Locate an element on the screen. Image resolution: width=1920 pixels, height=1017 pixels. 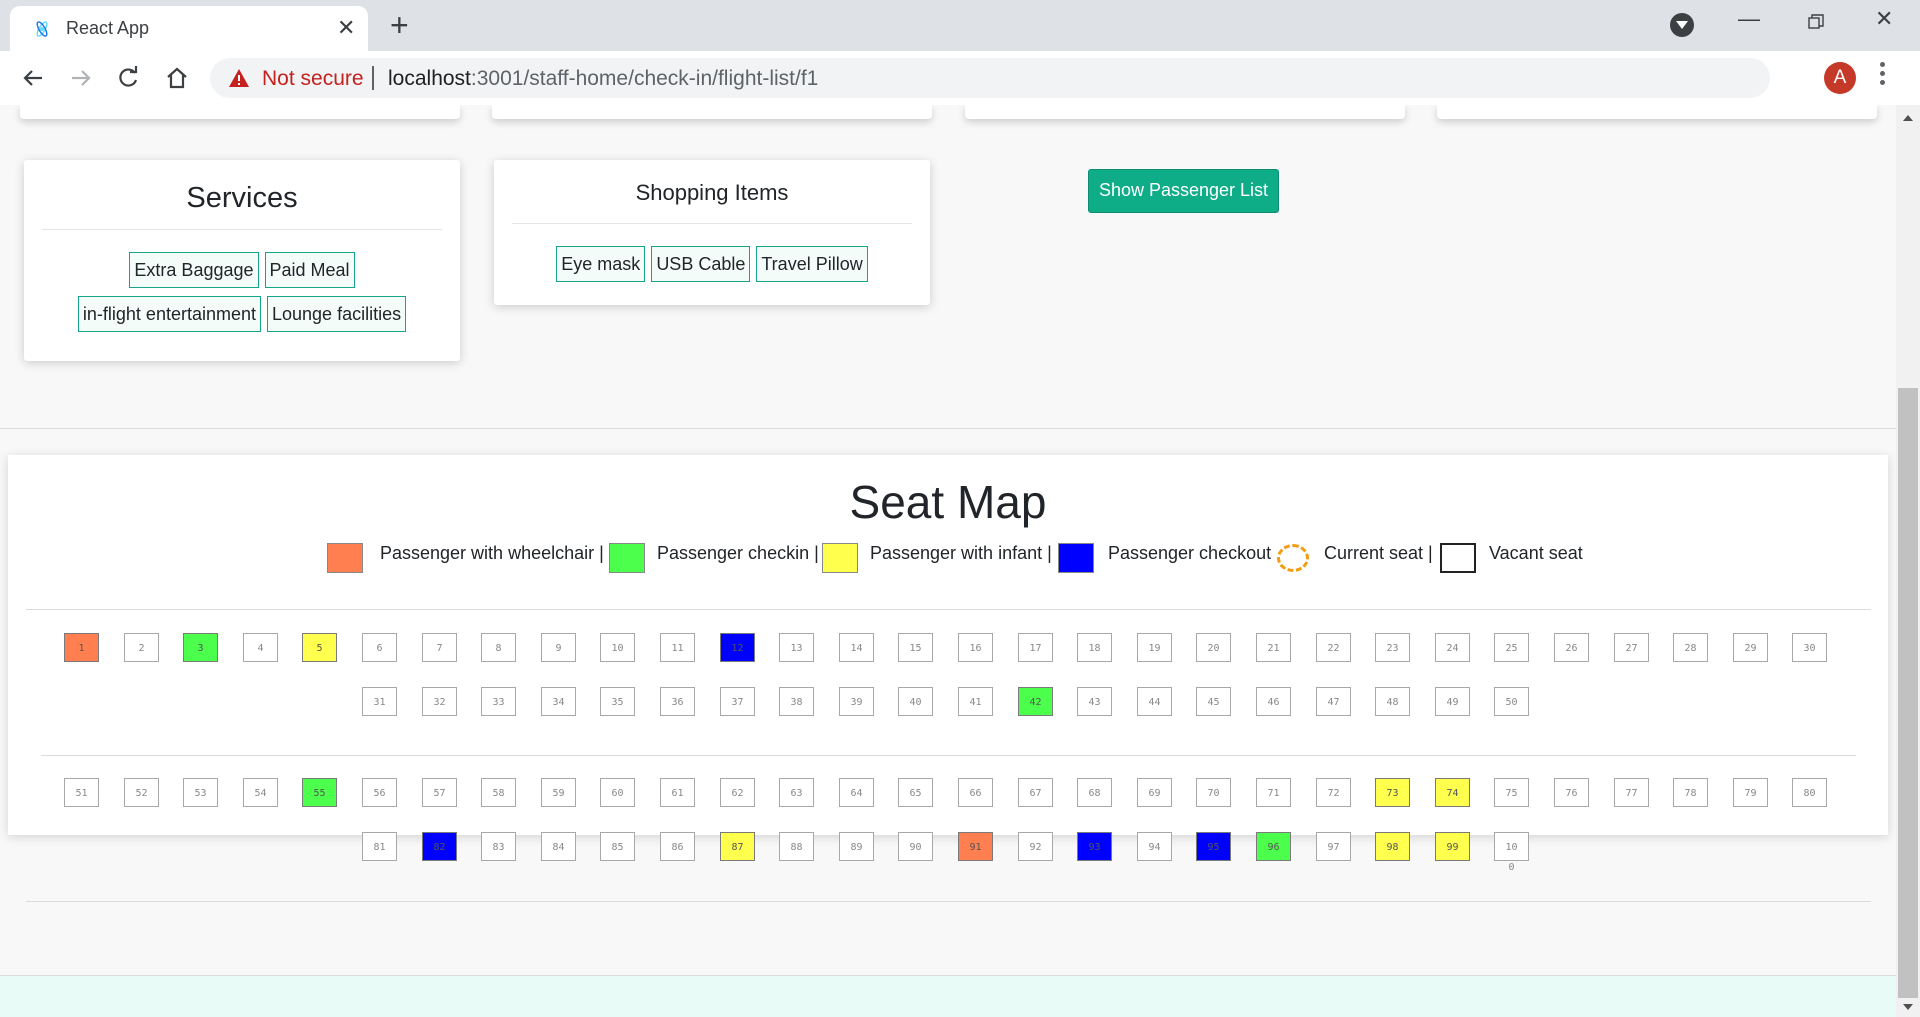
seat-49: 49 is located at coordinates (1452, 701).